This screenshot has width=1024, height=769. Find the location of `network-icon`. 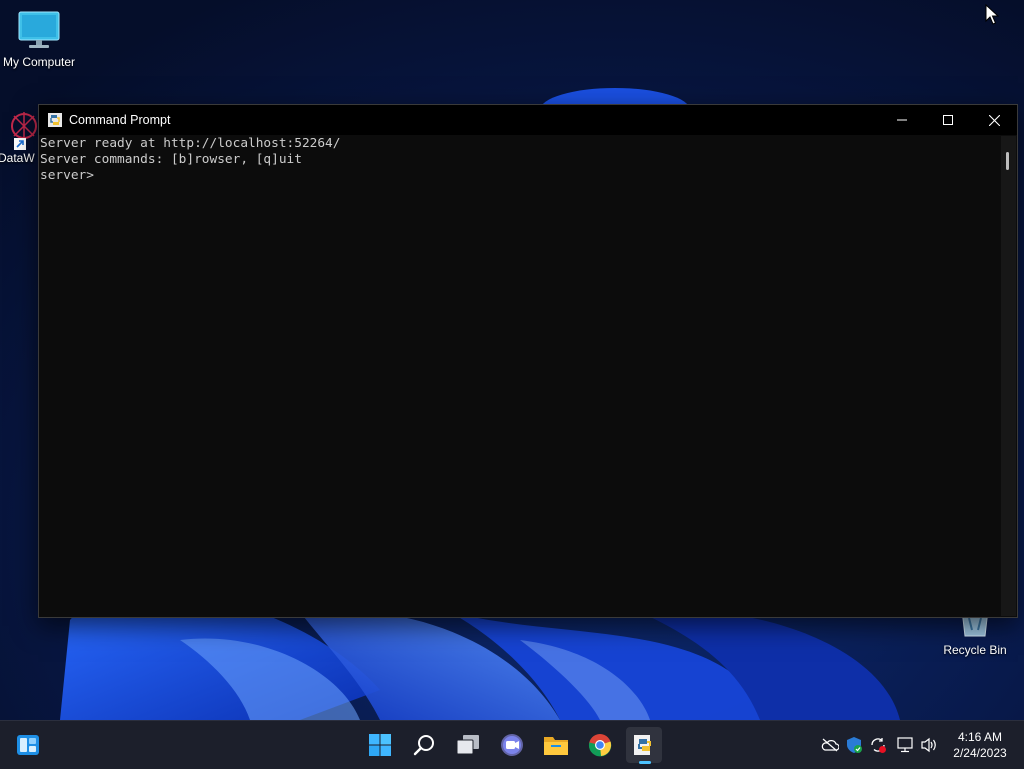

network-icon is located at coordinates (905, 745).